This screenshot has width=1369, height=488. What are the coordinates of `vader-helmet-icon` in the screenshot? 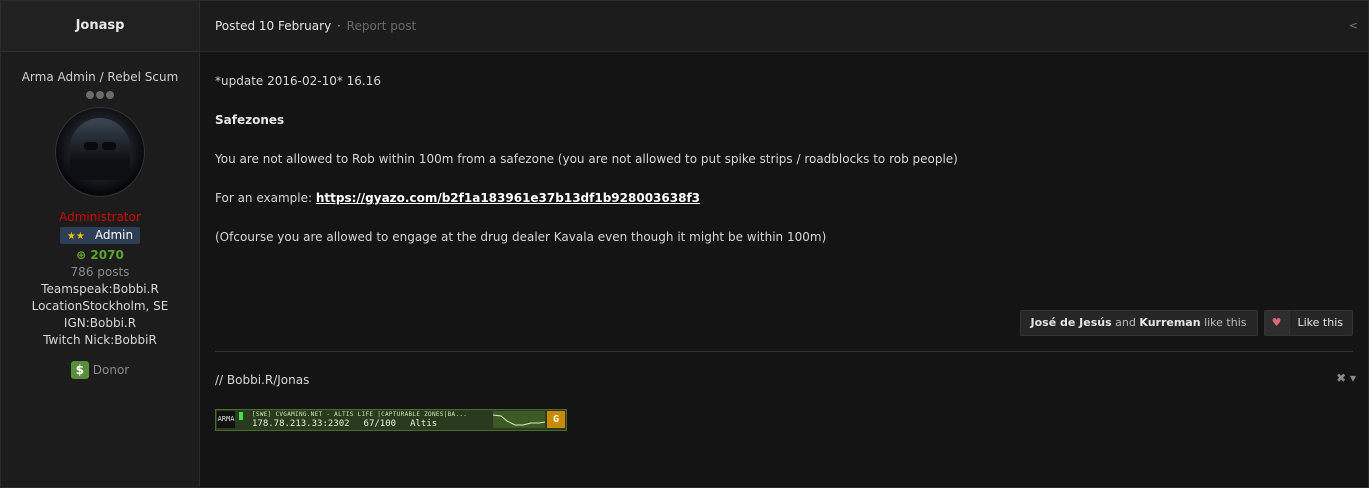 It's located at (100, 149).